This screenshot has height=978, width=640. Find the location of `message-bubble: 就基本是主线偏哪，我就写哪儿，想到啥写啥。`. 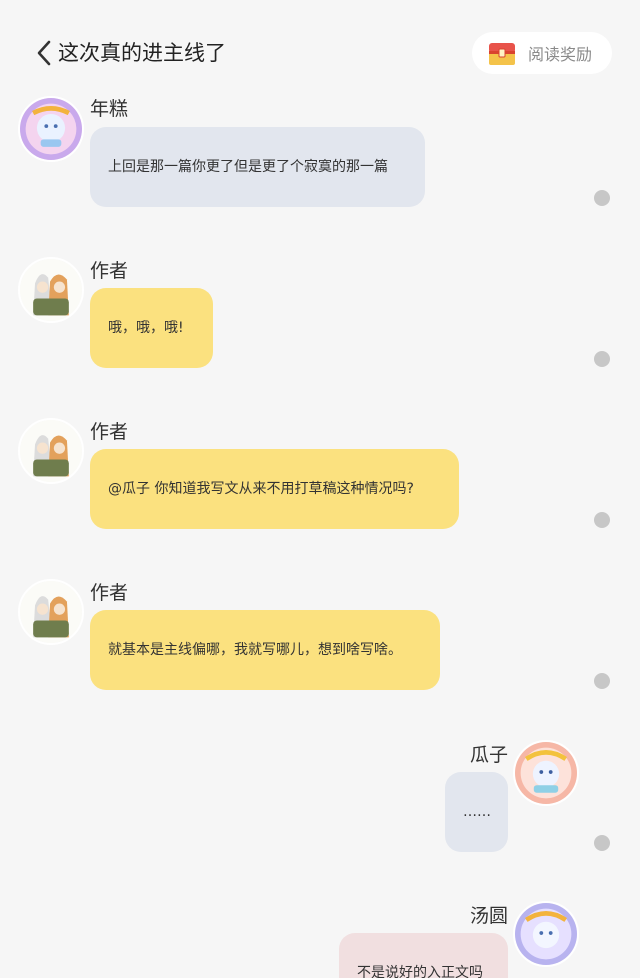

message-bubble: 就基本是主线偏哪，我就写哪儿，想到啥写啥。 is located at coordinates (265, 650).